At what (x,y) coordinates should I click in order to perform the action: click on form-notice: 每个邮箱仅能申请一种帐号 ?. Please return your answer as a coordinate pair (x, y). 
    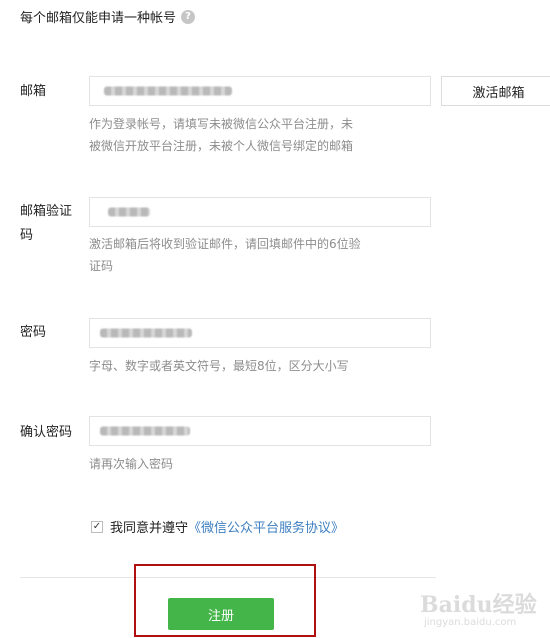
    Looking at the image, I should click on (108, 16).